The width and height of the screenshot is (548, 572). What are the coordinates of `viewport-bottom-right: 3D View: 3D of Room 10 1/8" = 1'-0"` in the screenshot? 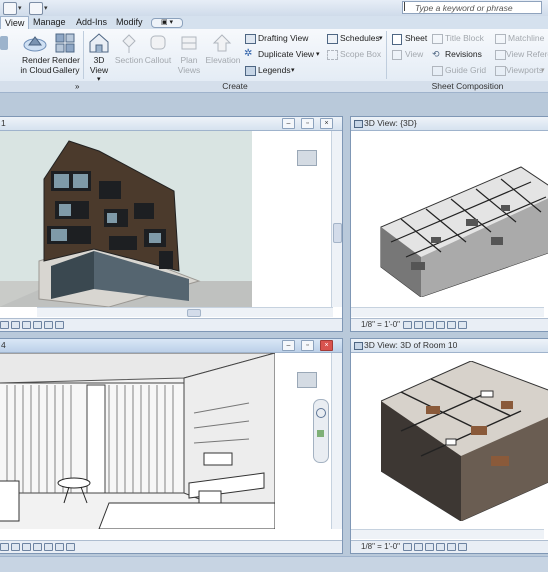 It's located at (449, 446).